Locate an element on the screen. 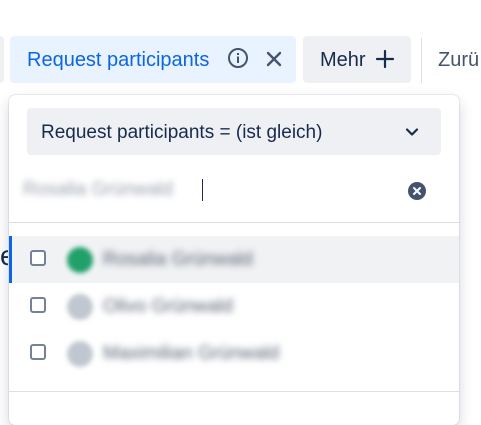 This screenshot has width=481, height=425. more-filters-button: Mehr is located at coordinates (357, 59).